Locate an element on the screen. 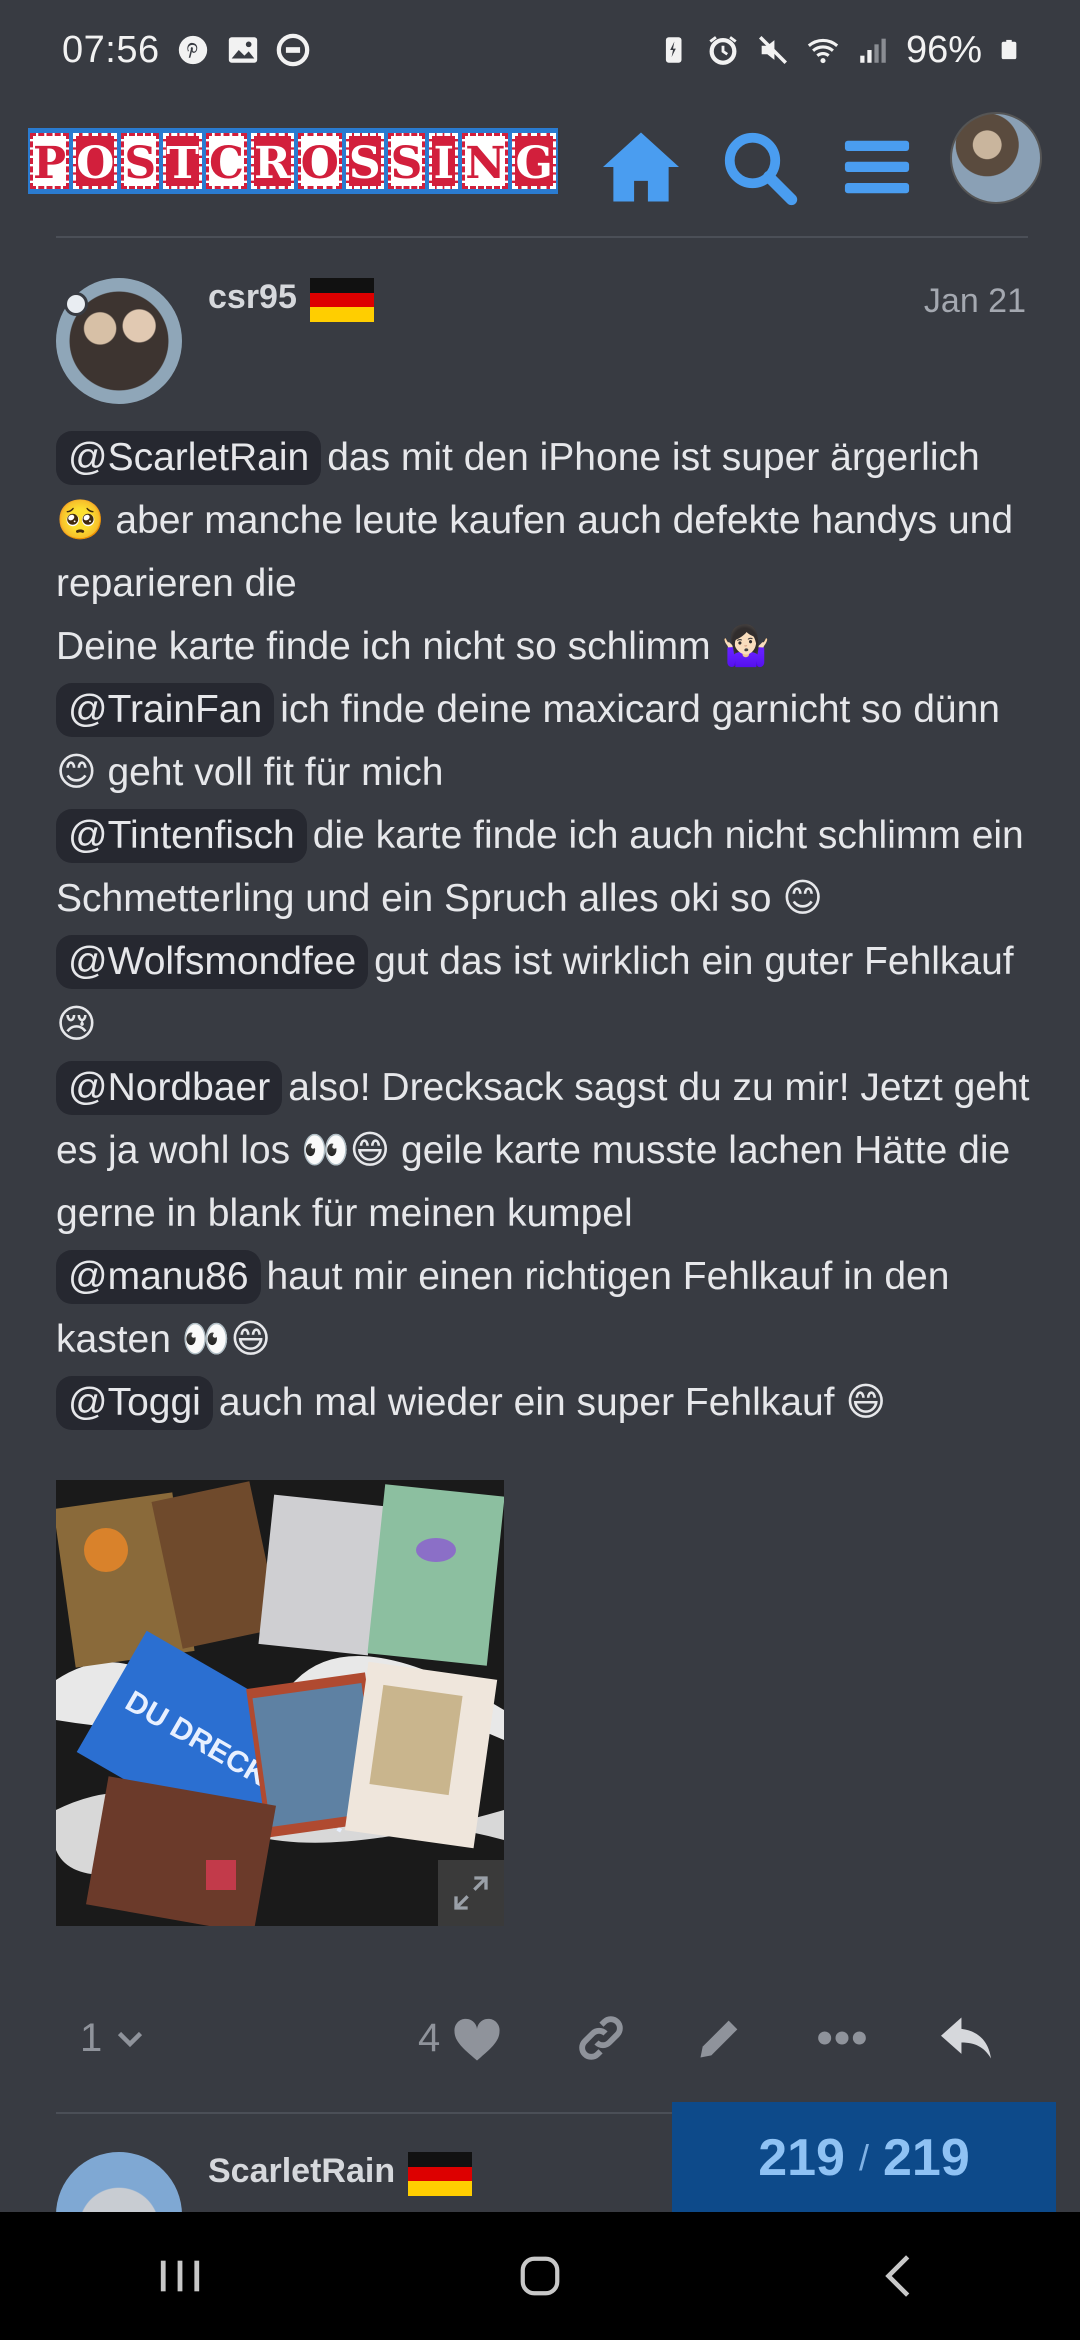  user-mention: @Toggi is located at coordinates (134, 1403).